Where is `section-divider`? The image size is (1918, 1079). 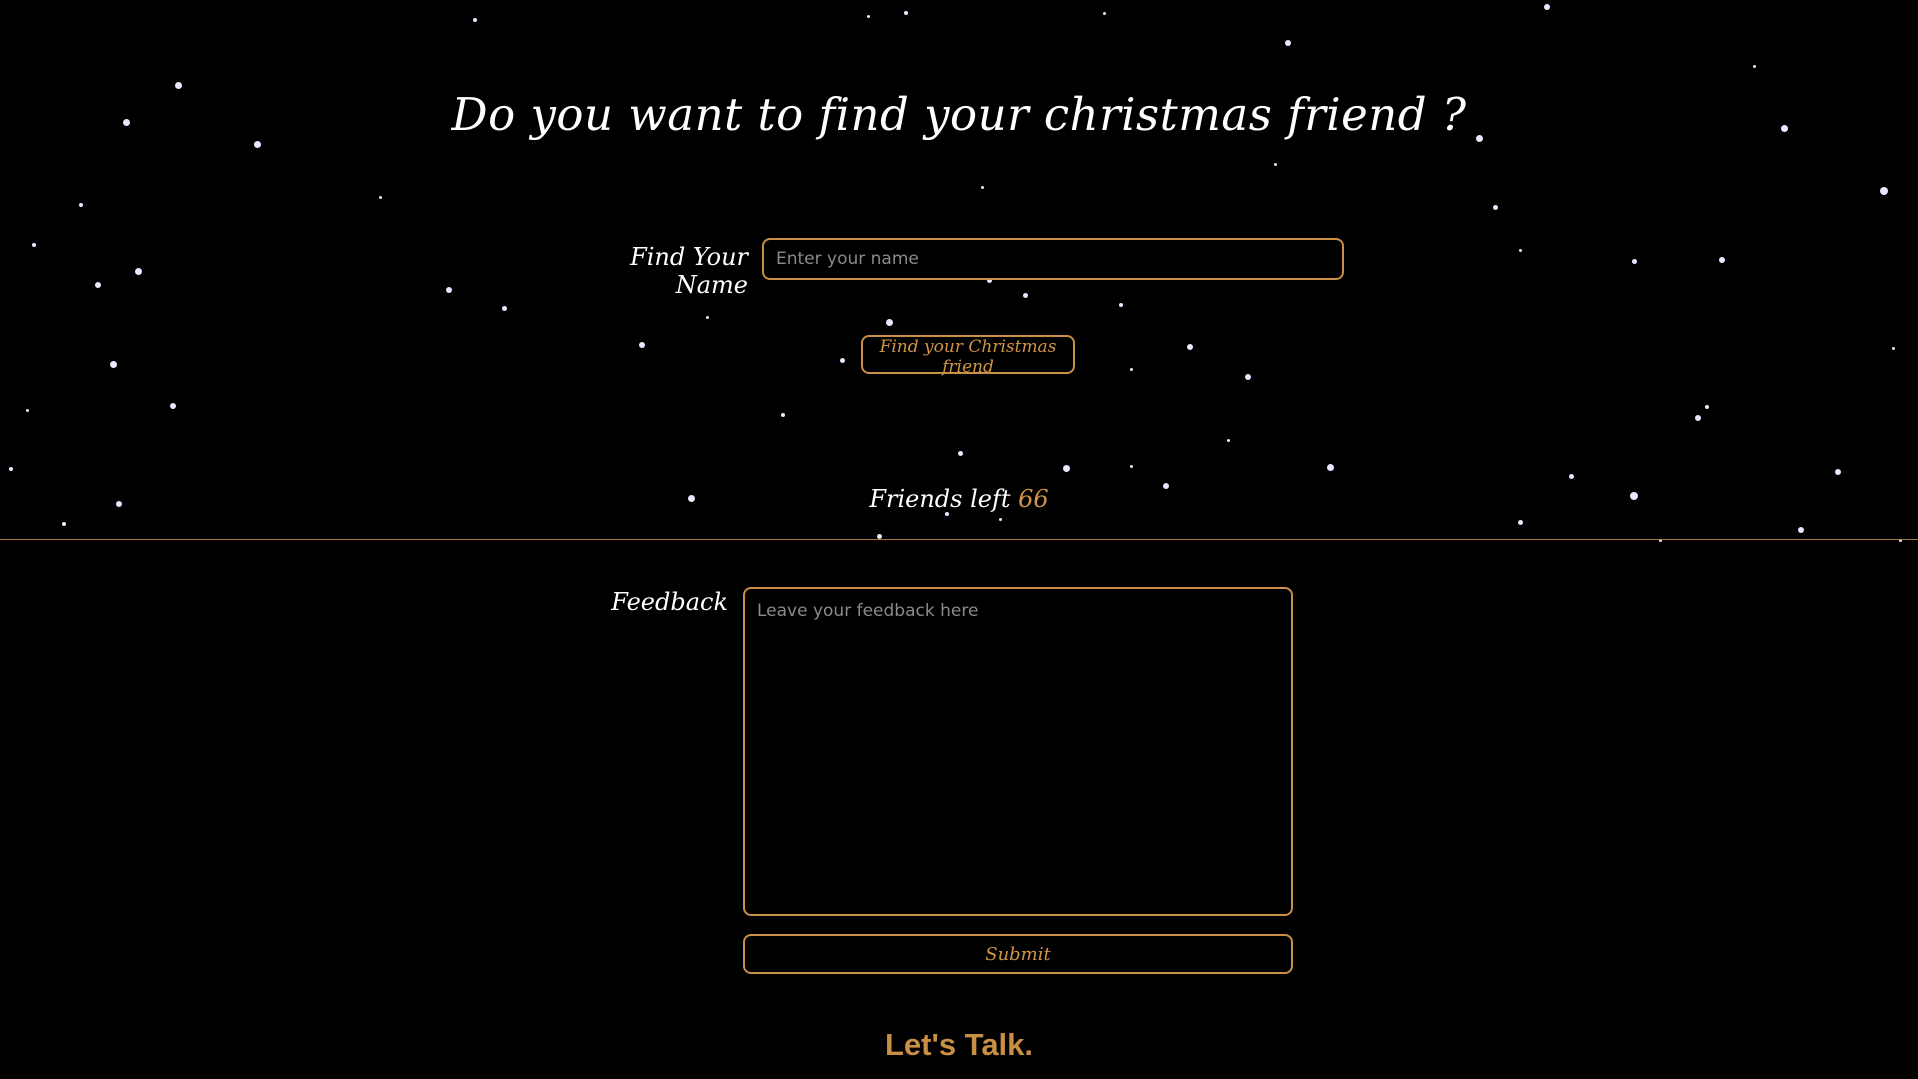
section-divider is located at coordinates (959, 539).